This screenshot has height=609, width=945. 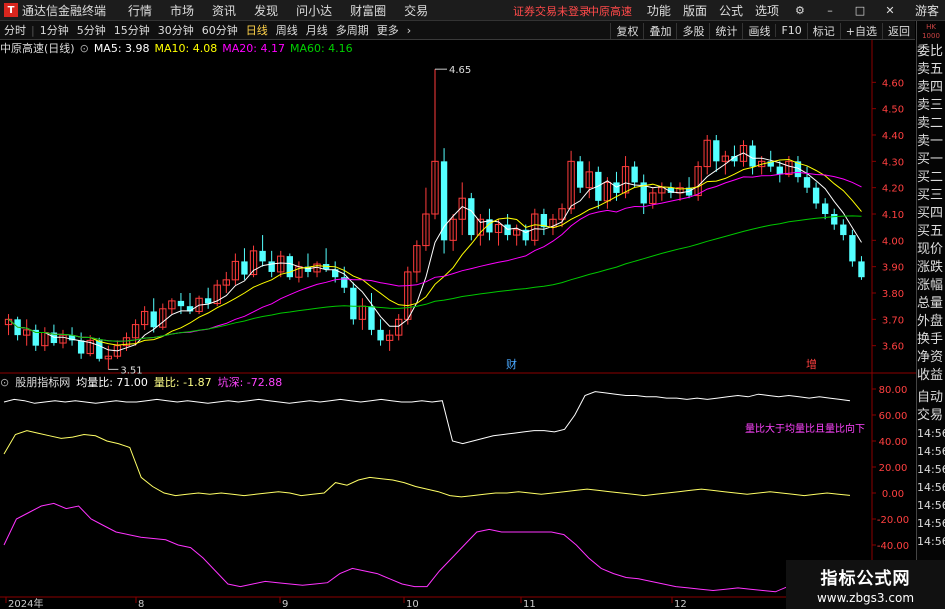 What do you see at coordinates (427, 418) in the screenshot?
I see `jlb-line` at bounding box center [427, 418].